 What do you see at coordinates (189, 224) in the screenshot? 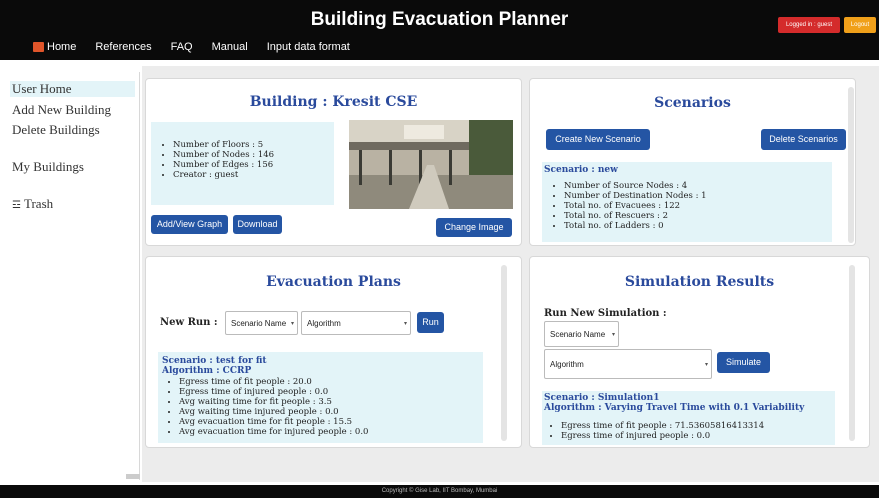
I see `add-view-graph-button: Add/View Graph` at bounding box center [189, 224].